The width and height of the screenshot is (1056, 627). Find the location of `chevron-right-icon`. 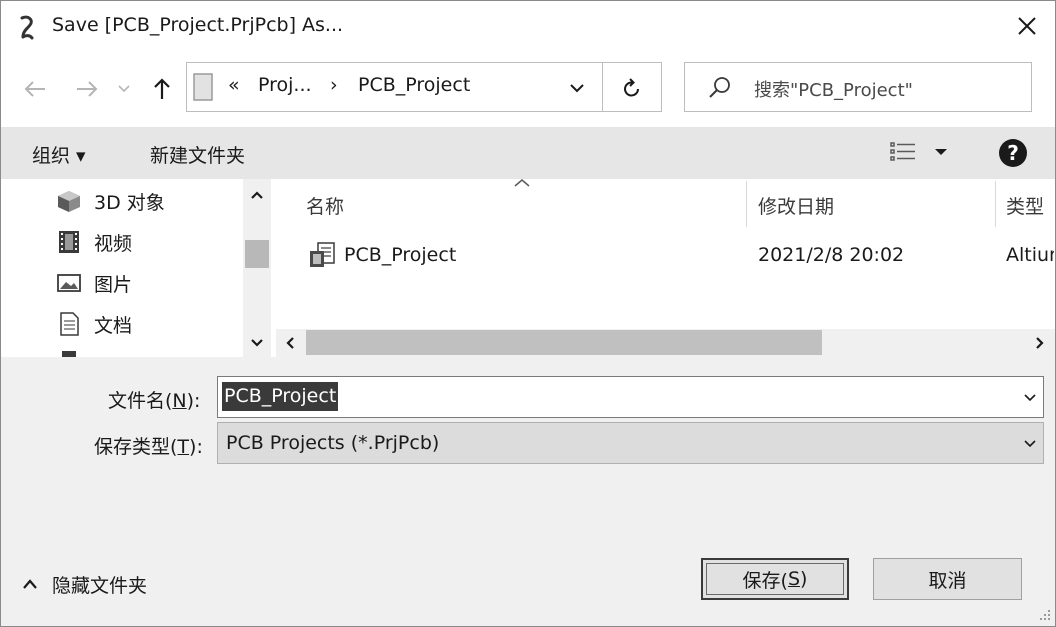

chevron-right-icon is located at coordinates (1040, 343).